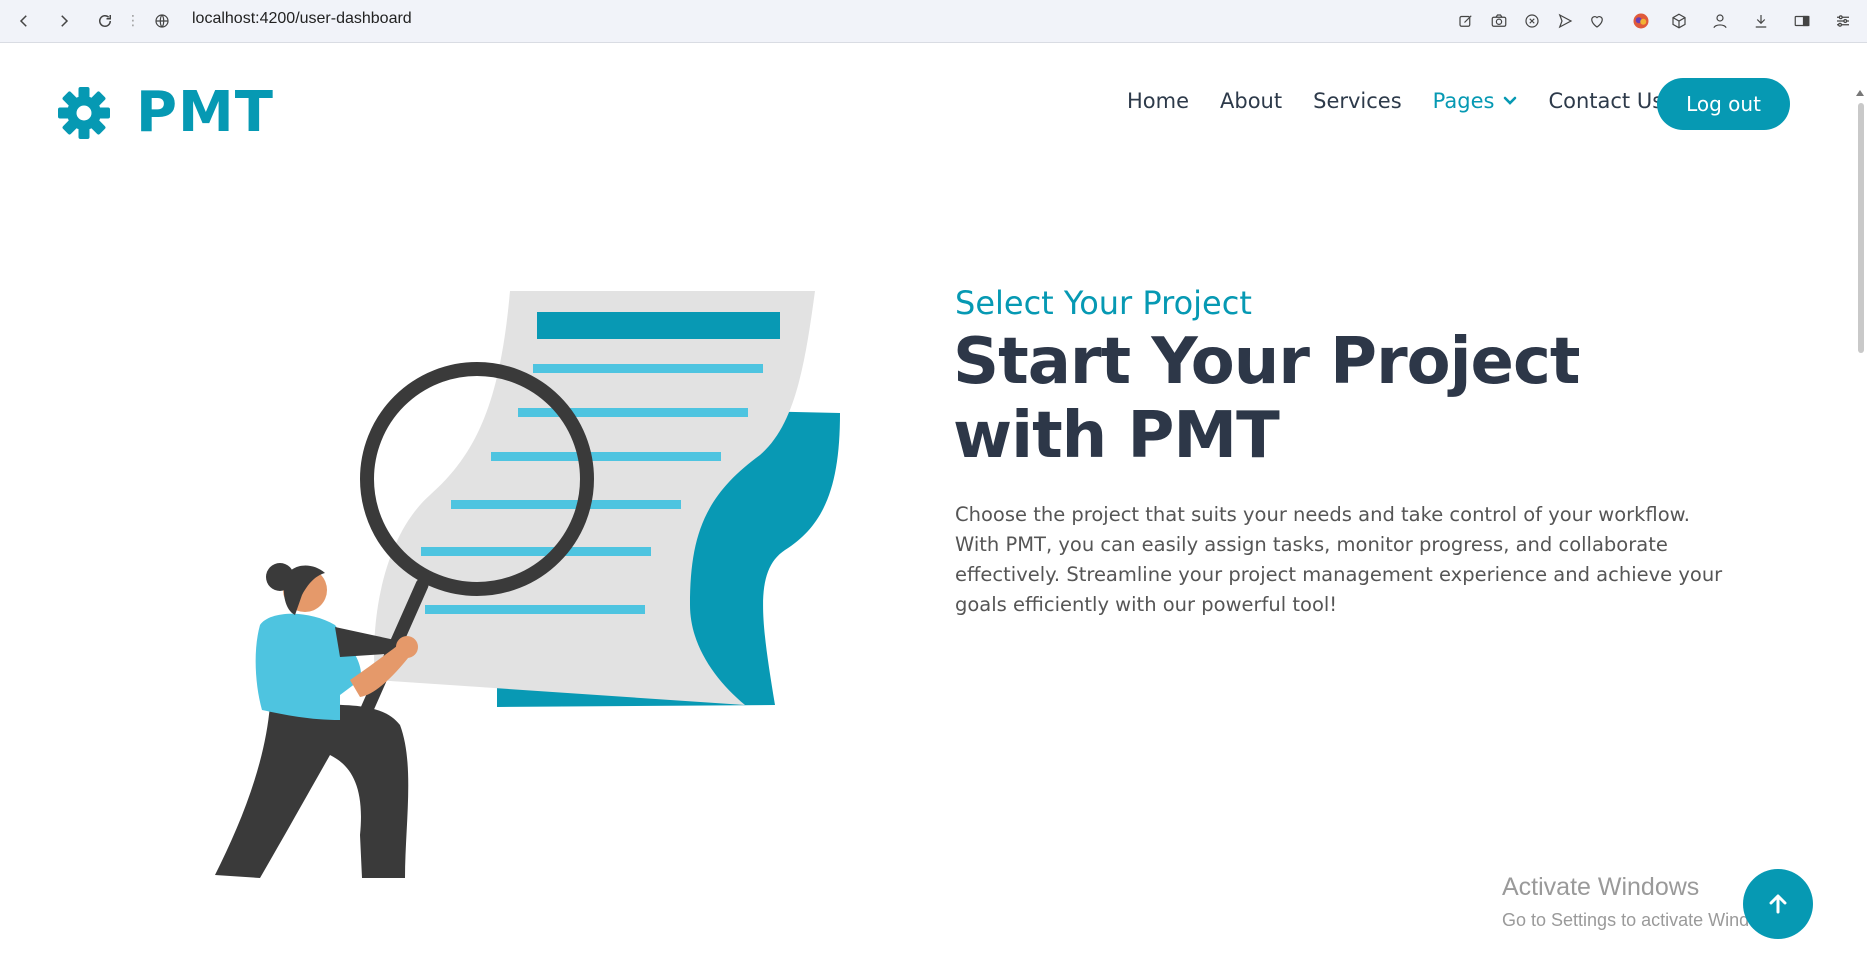 The image size is (1867, 958). What do you see at coordinates (280, 577) in the screenshot?
I see `illustration-person-bun` at bounding box center [280, 577].